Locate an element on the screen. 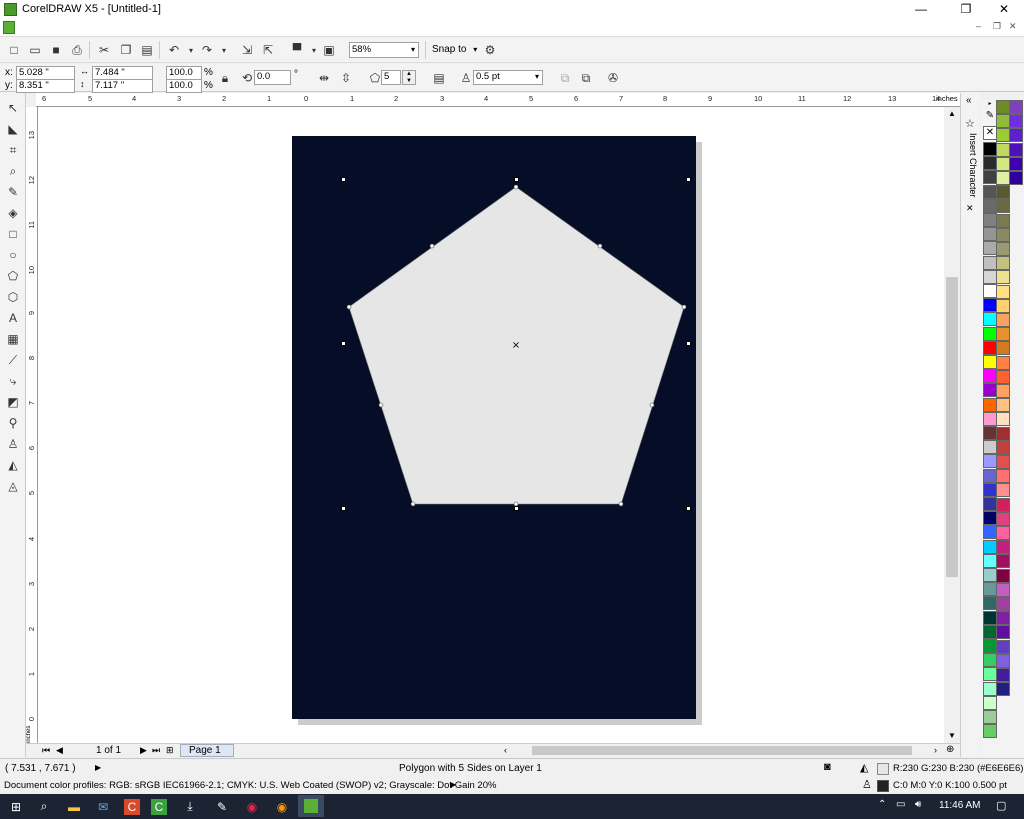 This screenshot has height=819, width=1024. tray-up-icon: ⌃ is located at coordinates (882, 804).